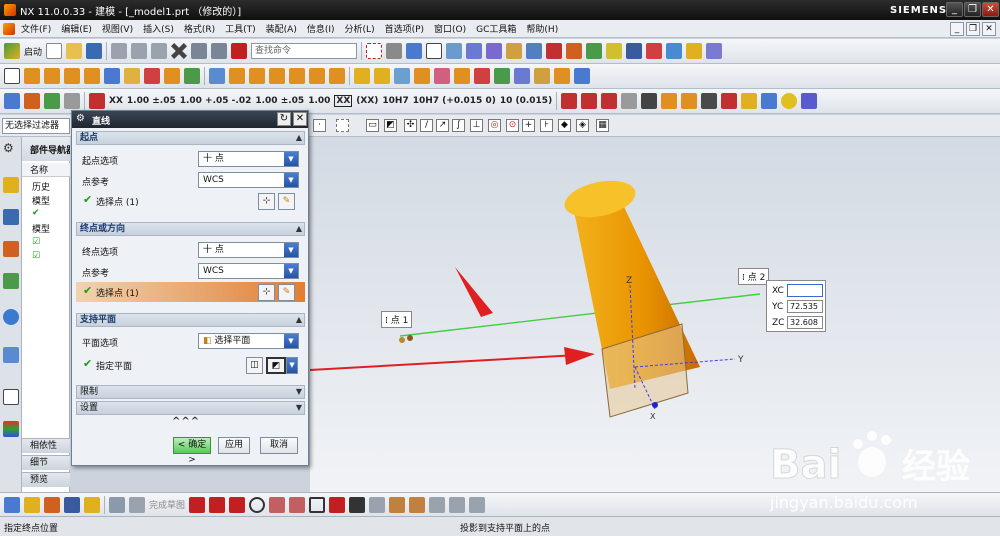 The image size is (1000, 536). I want to click on clone-icon, so click(674, 51).